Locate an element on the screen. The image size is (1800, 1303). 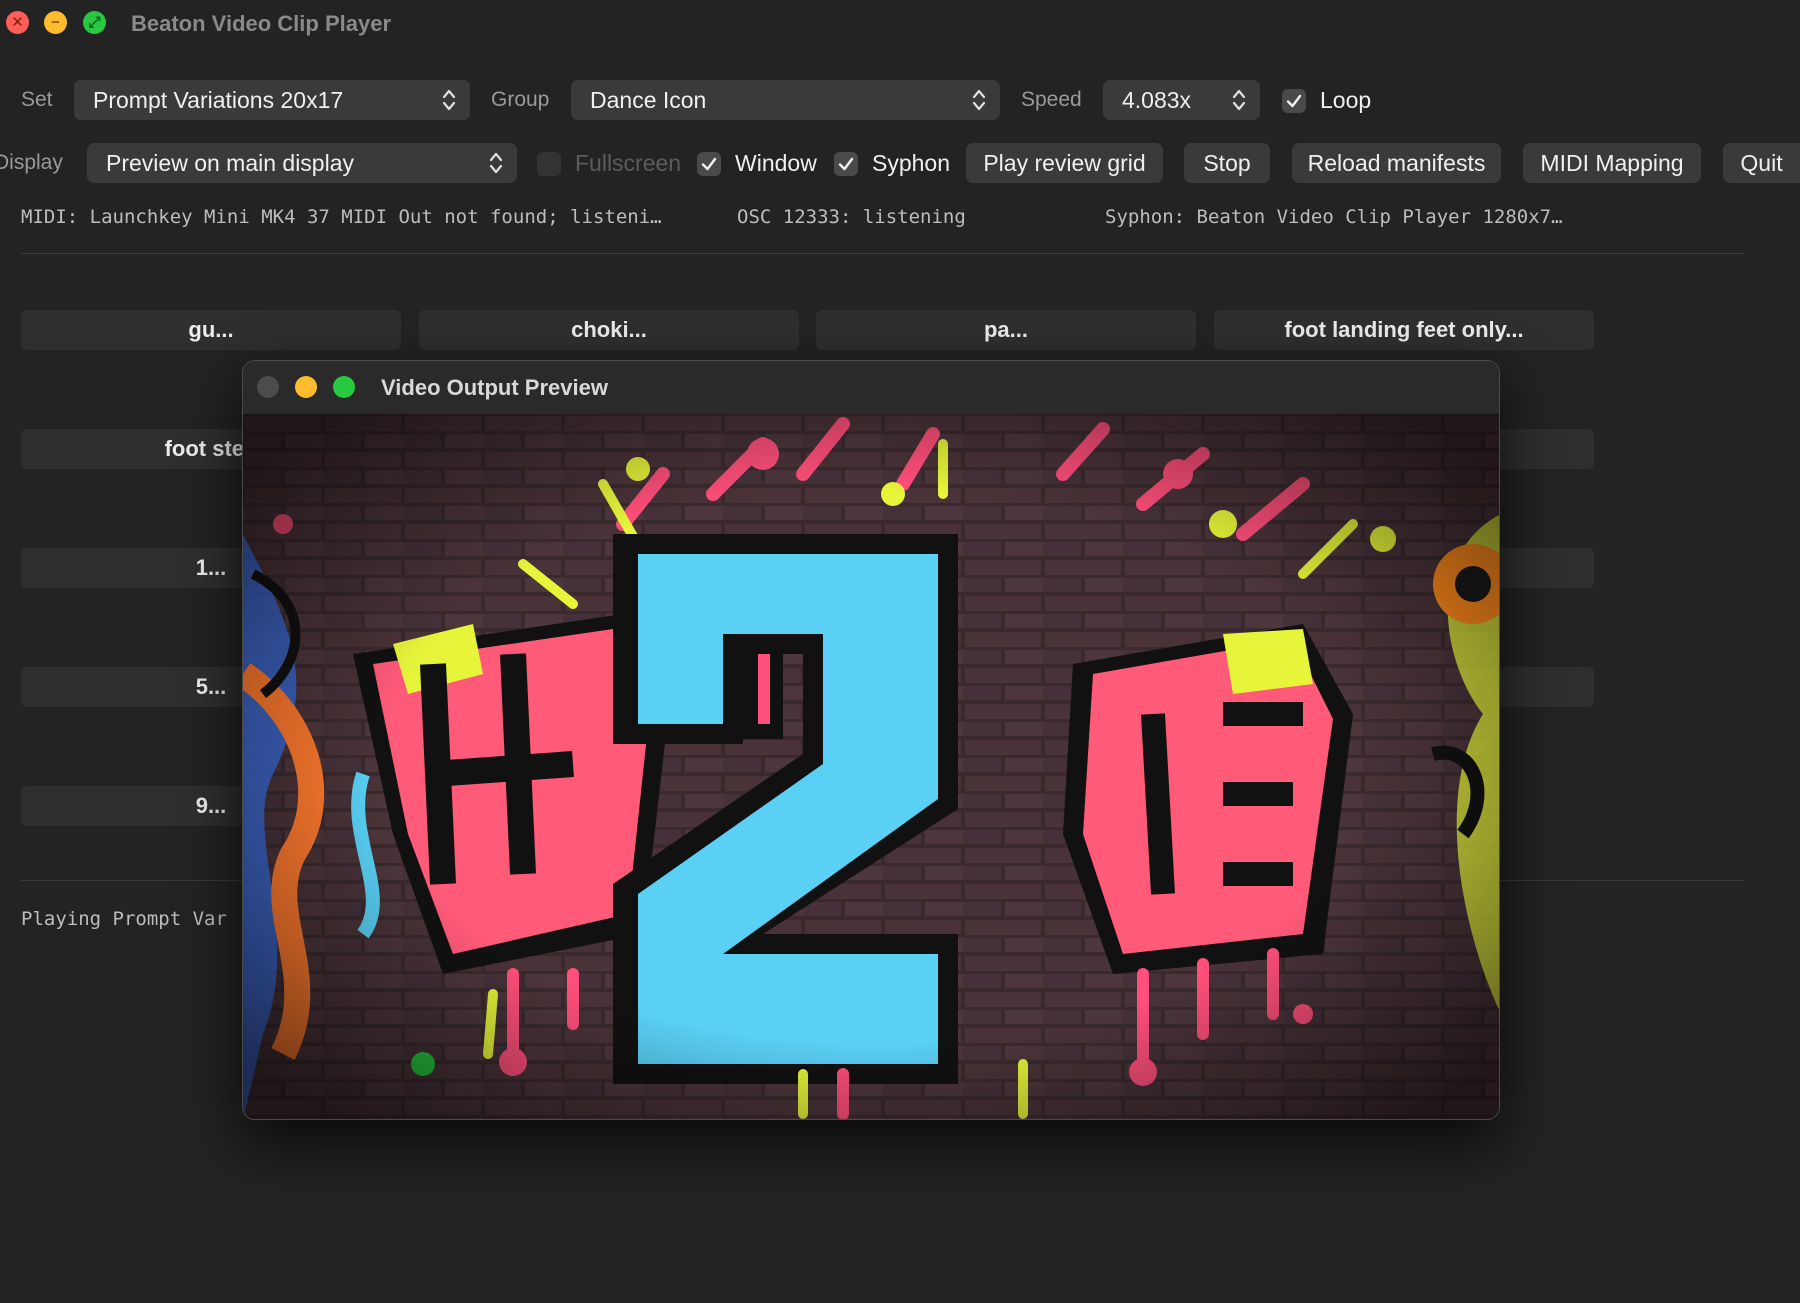
preview-titlebar: Video Output Preview is located at coordinates (871, 387).